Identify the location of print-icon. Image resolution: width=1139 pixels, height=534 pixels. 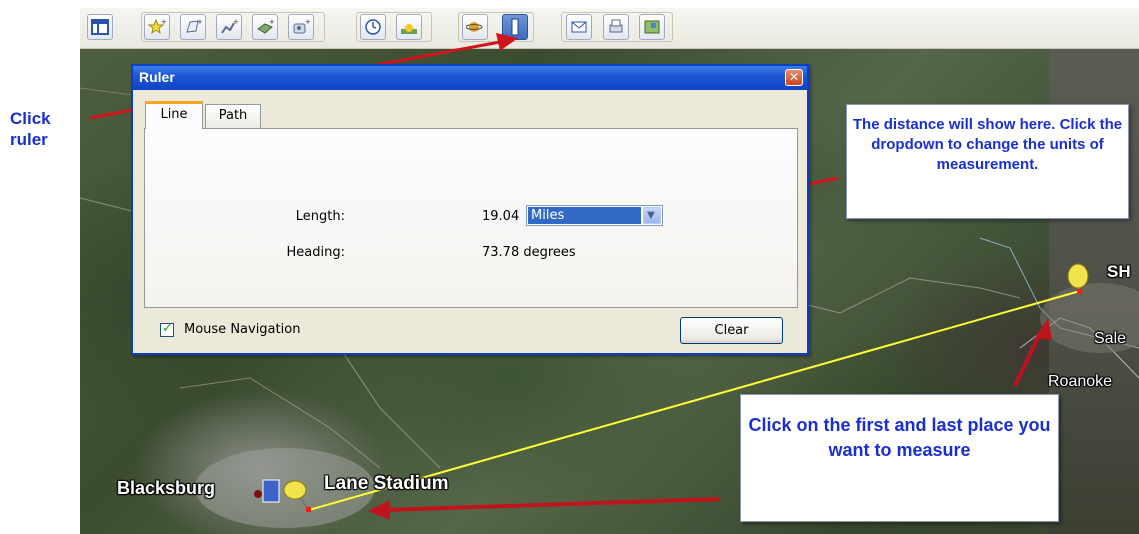
(616, 26).